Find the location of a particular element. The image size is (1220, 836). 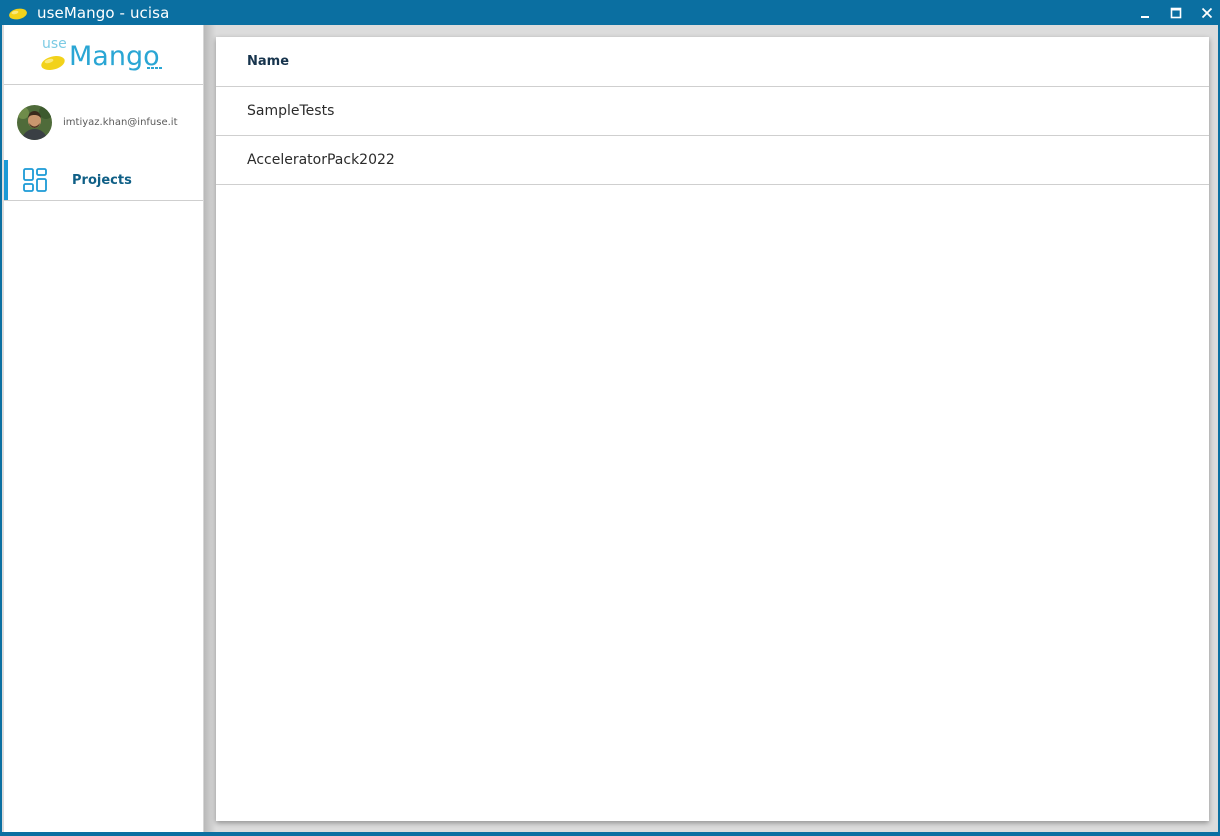

window-title: useMango - ucisa is located at coordinates (103, 12).